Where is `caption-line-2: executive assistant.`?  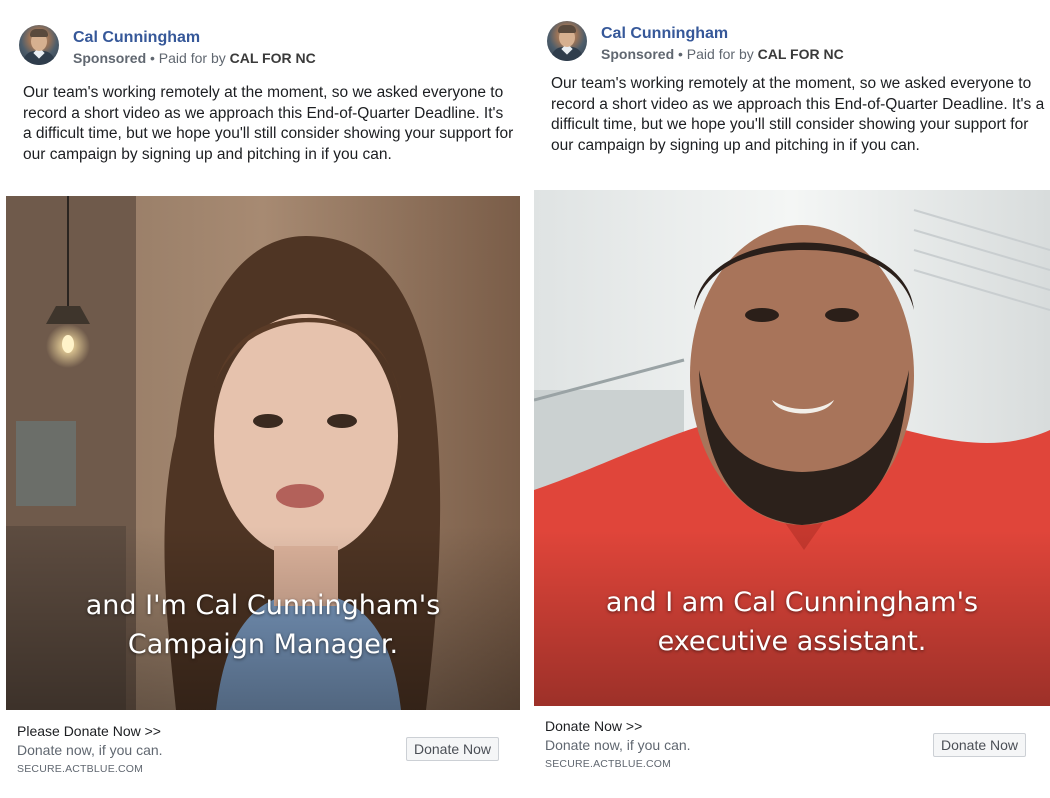 caption-line-2: executive assistant. is located at coordinates (792, 641).